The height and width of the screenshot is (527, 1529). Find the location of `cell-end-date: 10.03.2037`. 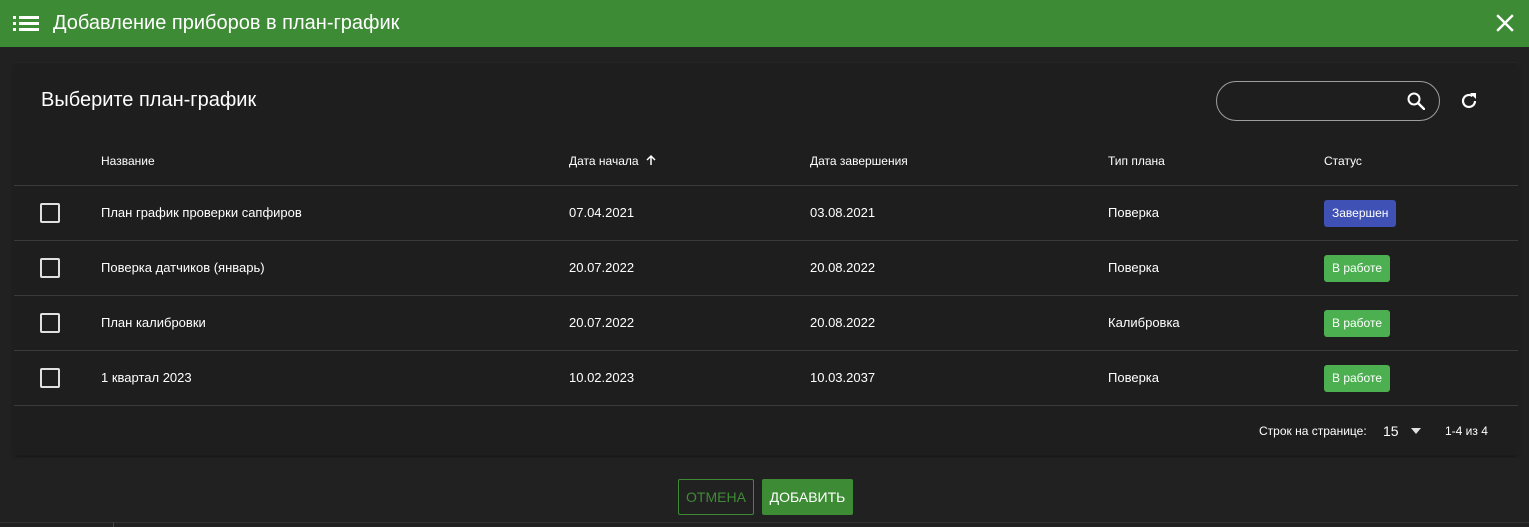

cell-end-date: 10.03.2037 is located at coordinates (843, 377).